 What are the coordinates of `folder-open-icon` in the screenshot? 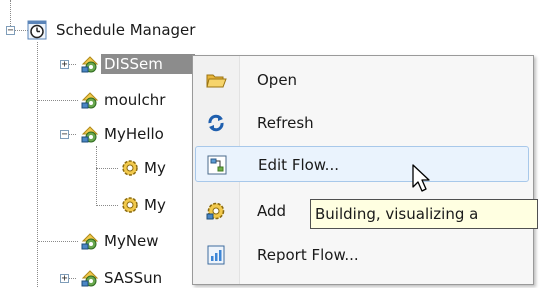 It's located at (216, 81).